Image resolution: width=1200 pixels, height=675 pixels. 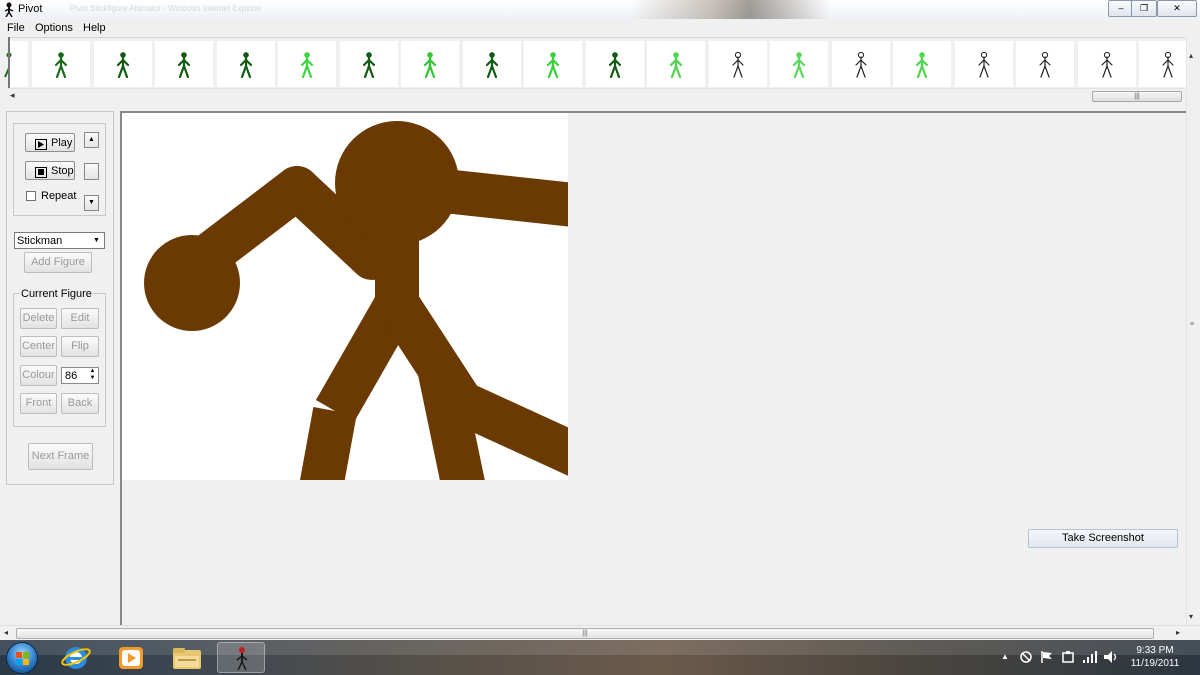 I want to click on spinner-arrows-icon: ▲ ▼, so click(x=92, y=375).